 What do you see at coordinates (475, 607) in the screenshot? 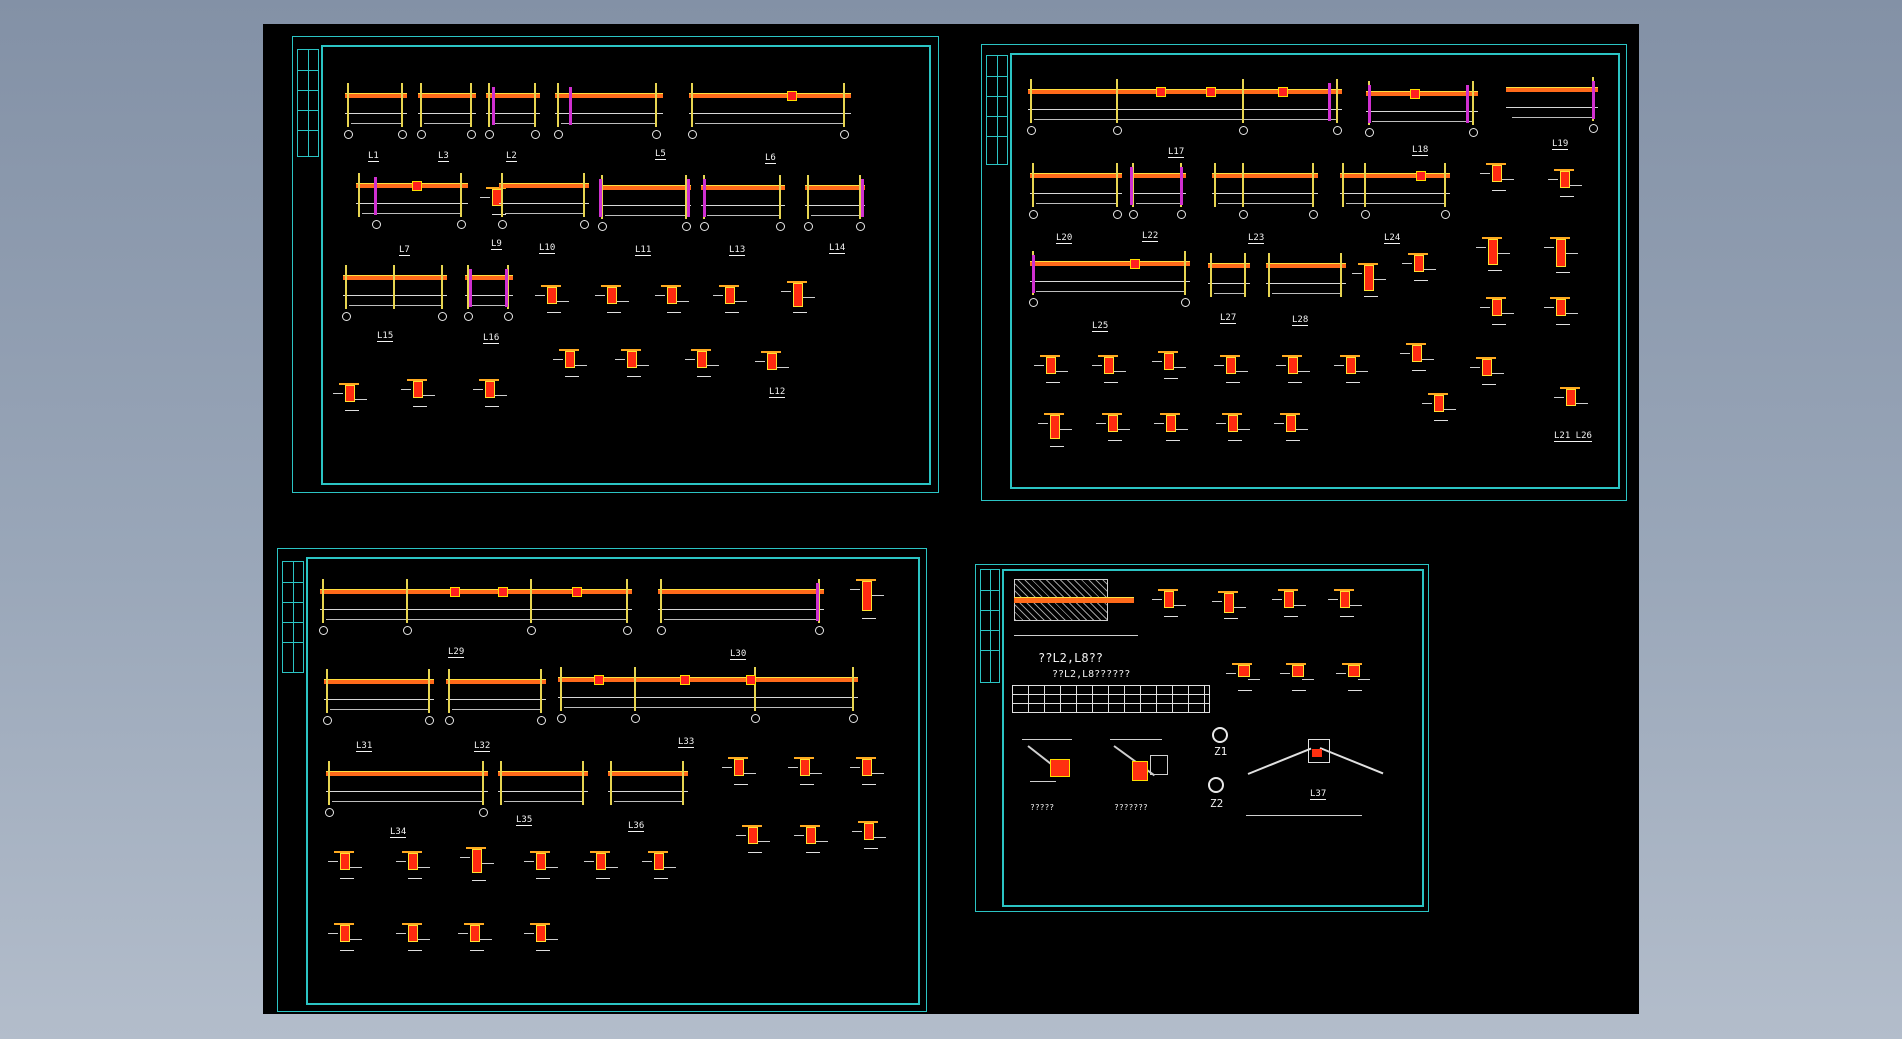
I see `beam-L29` at bounding box center [475, 607].